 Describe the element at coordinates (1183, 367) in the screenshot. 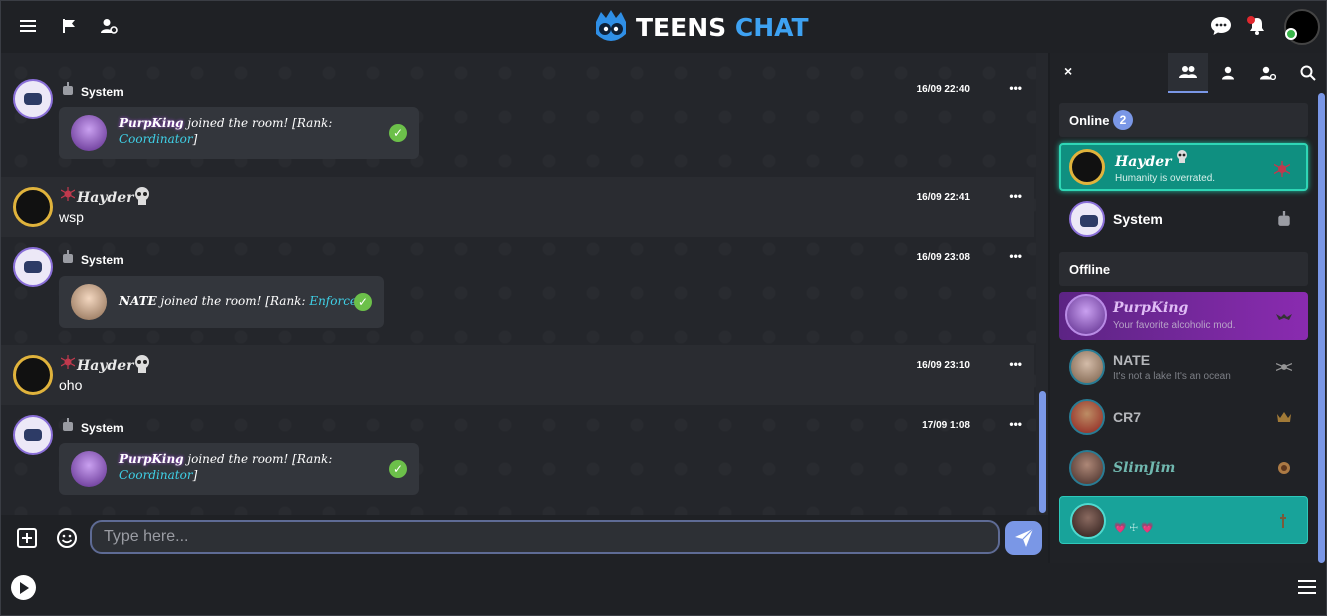

I see `user-item-nate: NATE It's not a lake It's an ocean` at that location.